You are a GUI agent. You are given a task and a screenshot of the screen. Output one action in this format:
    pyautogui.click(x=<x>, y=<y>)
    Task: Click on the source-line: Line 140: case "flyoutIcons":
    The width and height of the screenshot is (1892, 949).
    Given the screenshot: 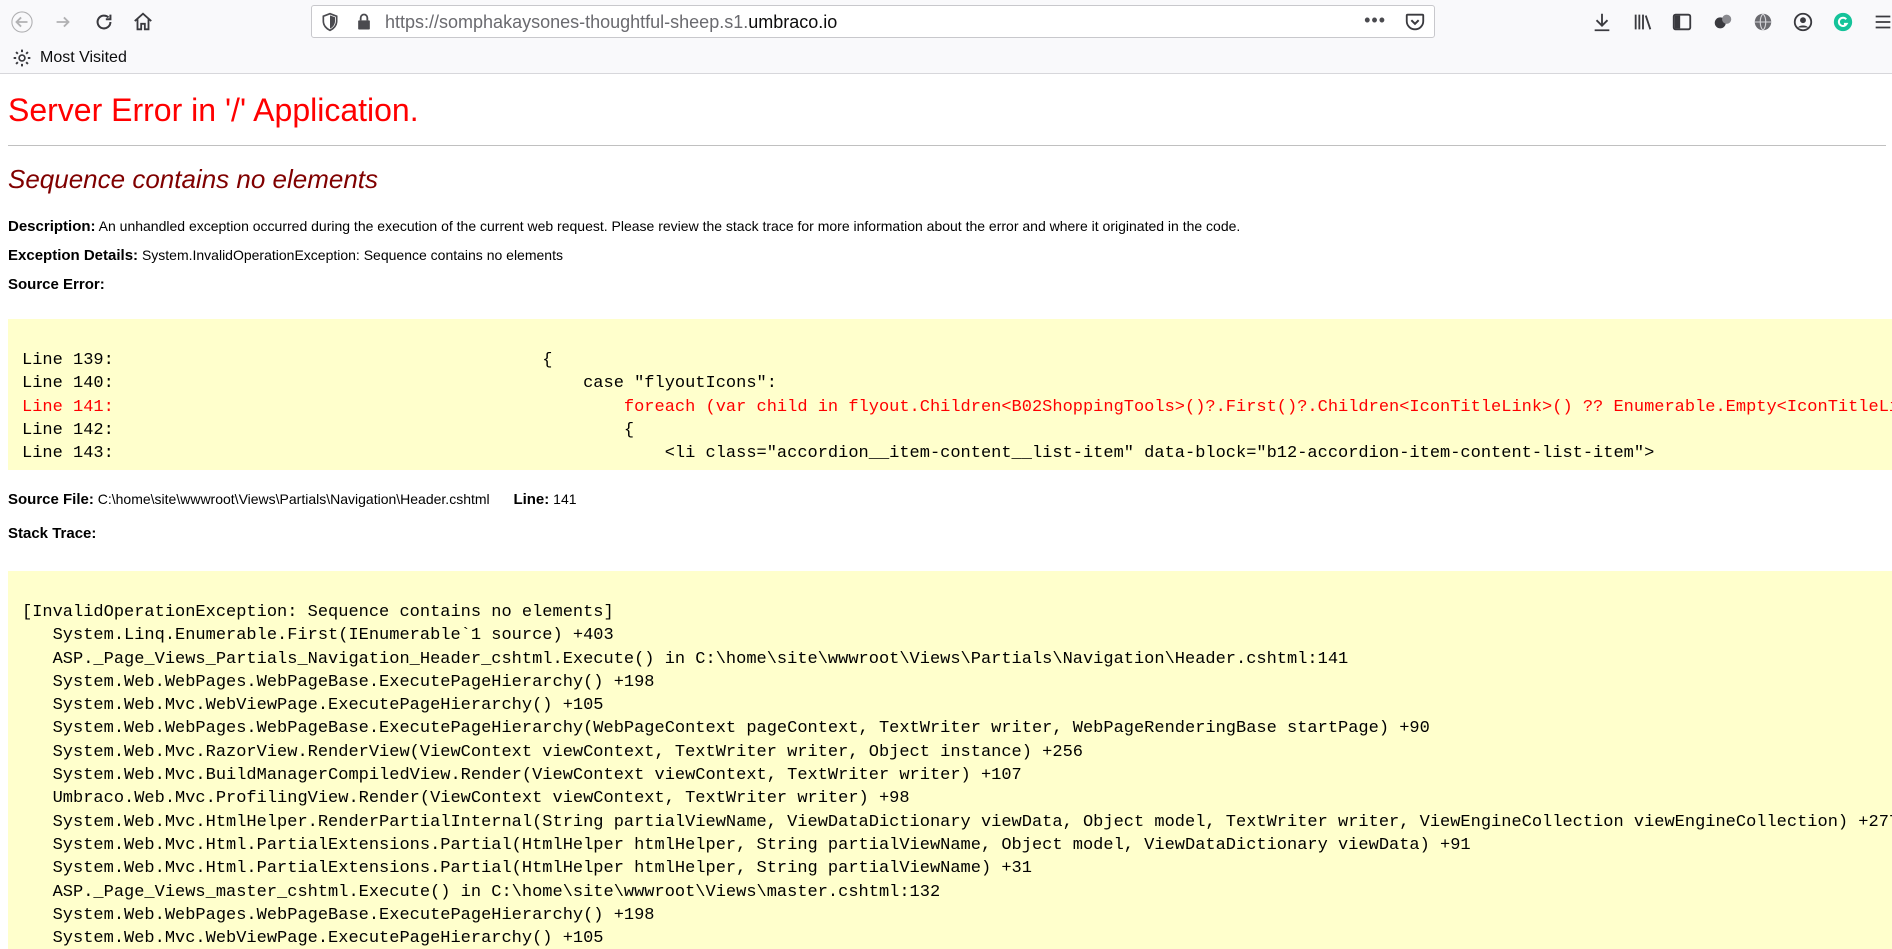 What is the action you would take?
    pyautogui.click(x=399, y=384)
    